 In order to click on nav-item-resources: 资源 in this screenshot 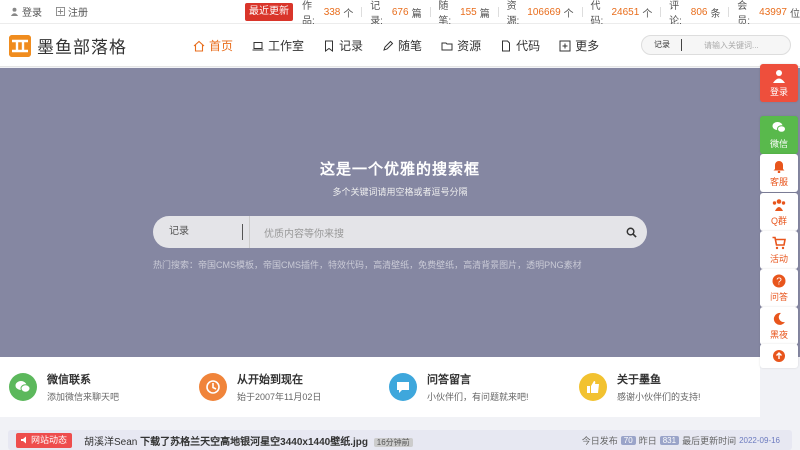, I will do `click(461, 45)`.